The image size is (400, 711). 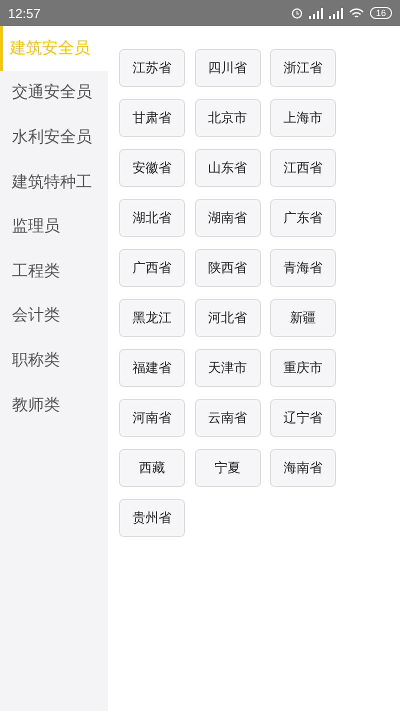 What do you see at coordinates (152, 518) in the screenshot?
I see `region-button: 贵州省` at bounding box center [152, 518].